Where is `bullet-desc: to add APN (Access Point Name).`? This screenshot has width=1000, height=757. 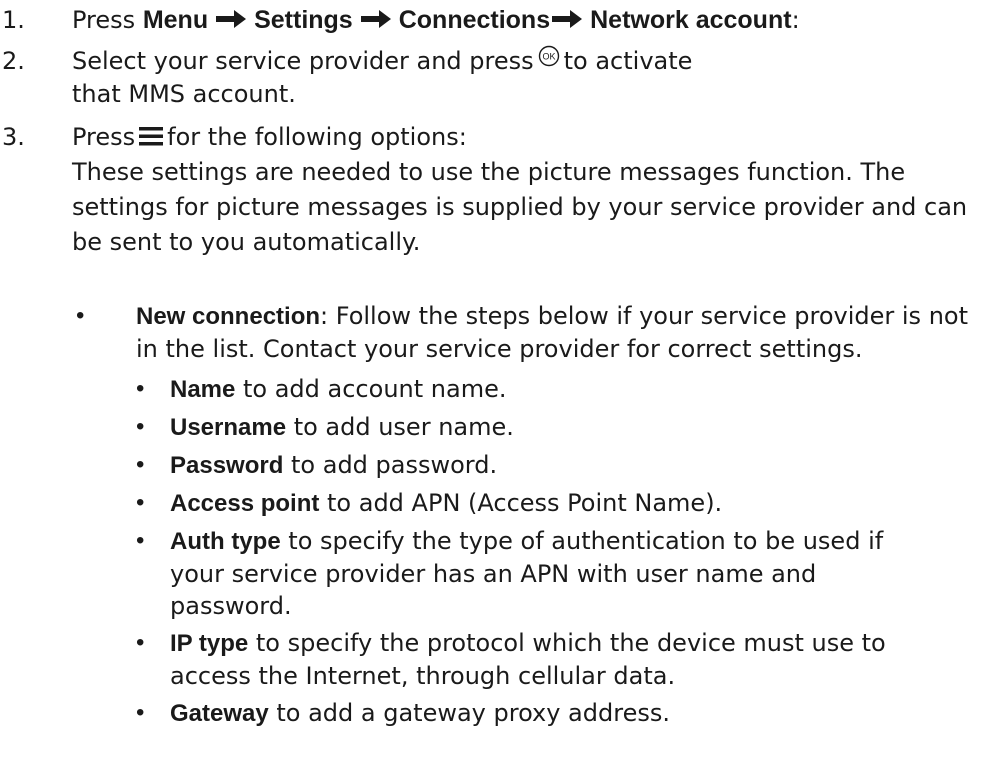
bullet-desc: to add APN (Access Point Name). is located at coordinates (521, 503).